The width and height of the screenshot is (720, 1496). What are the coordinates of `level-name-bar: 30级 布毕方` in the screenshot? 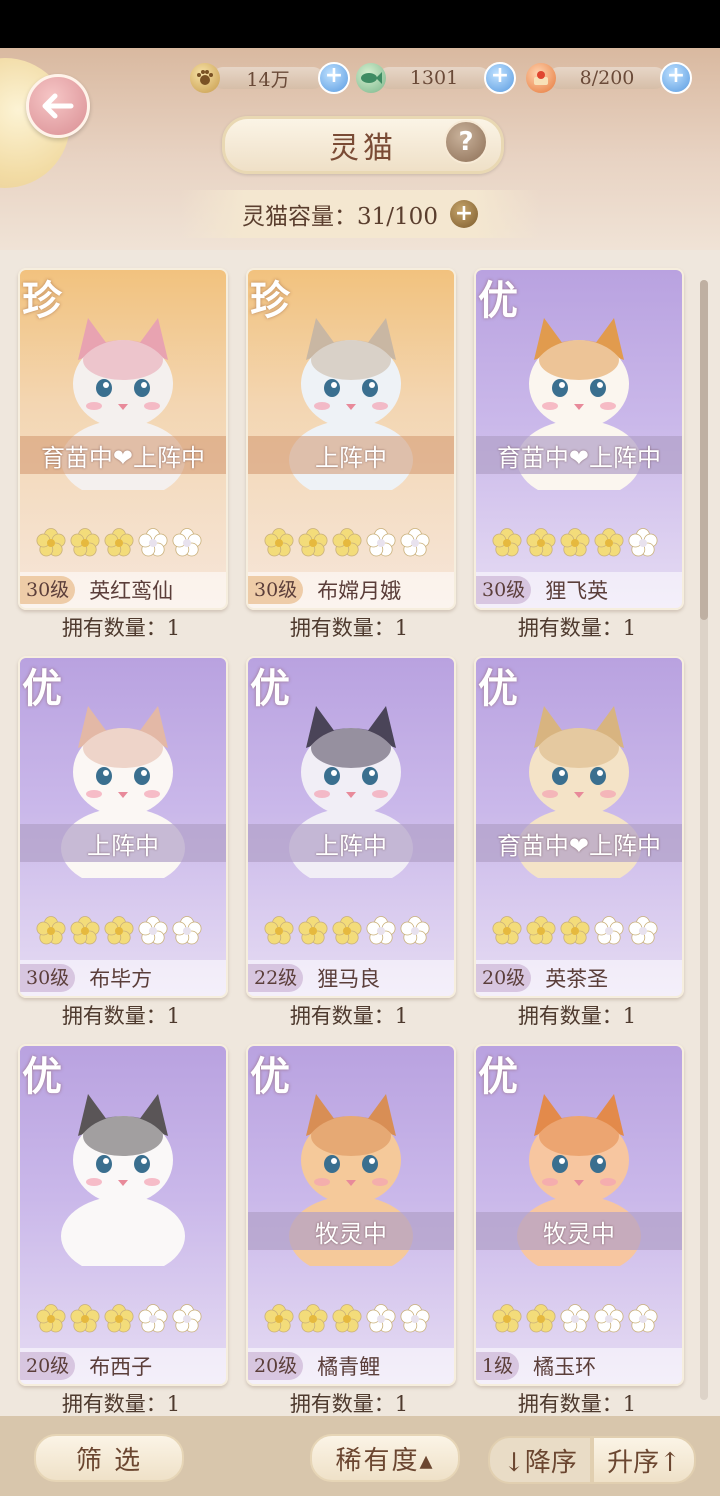 It's located at (123, 978).